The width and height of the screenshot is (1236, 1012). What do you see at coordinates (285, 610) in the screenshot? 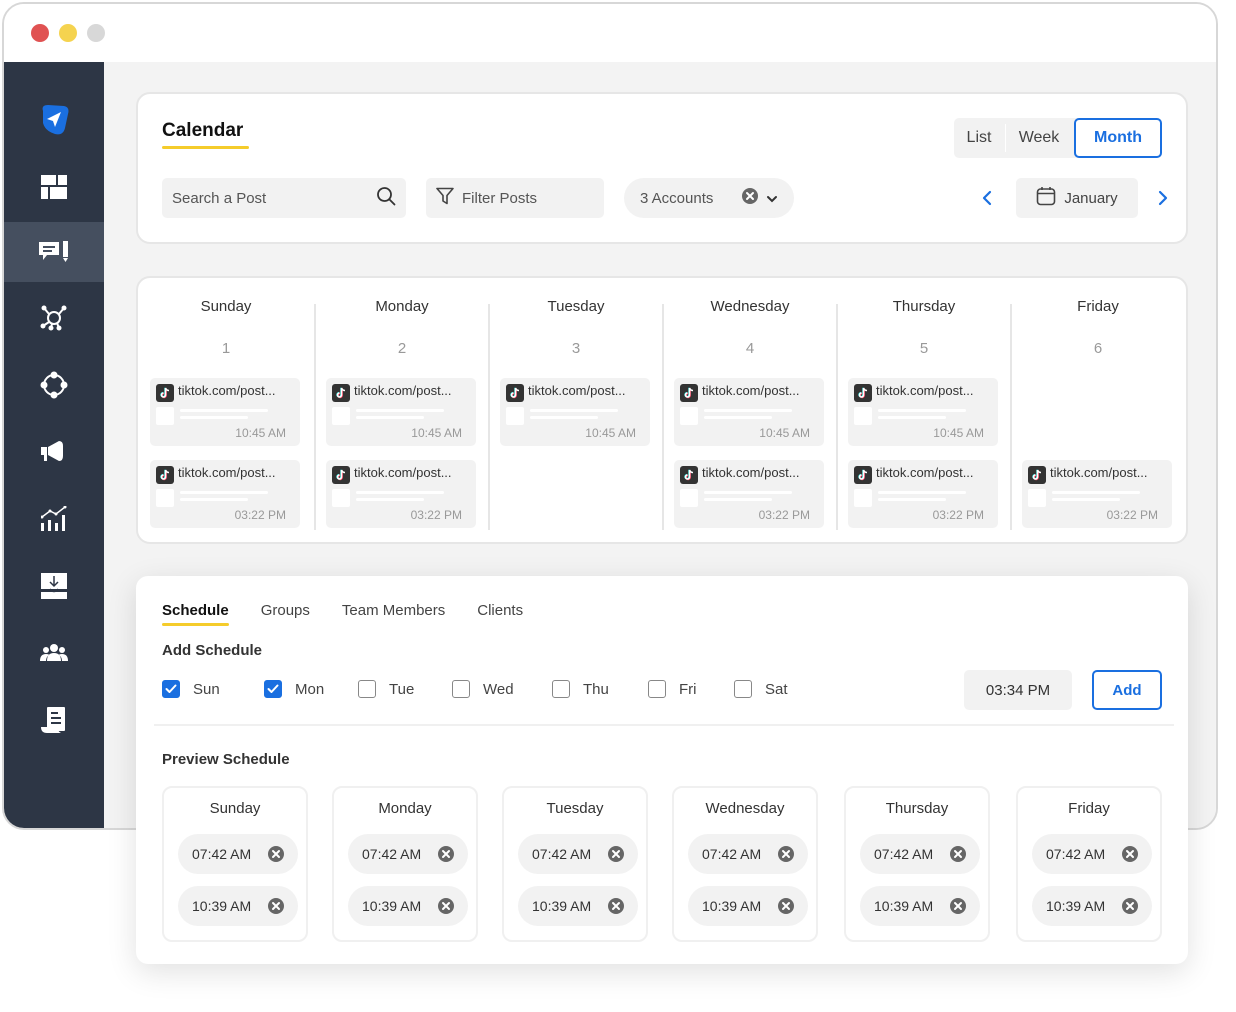
I see `tab-groups: Groups` at bounding box center [285, 610].